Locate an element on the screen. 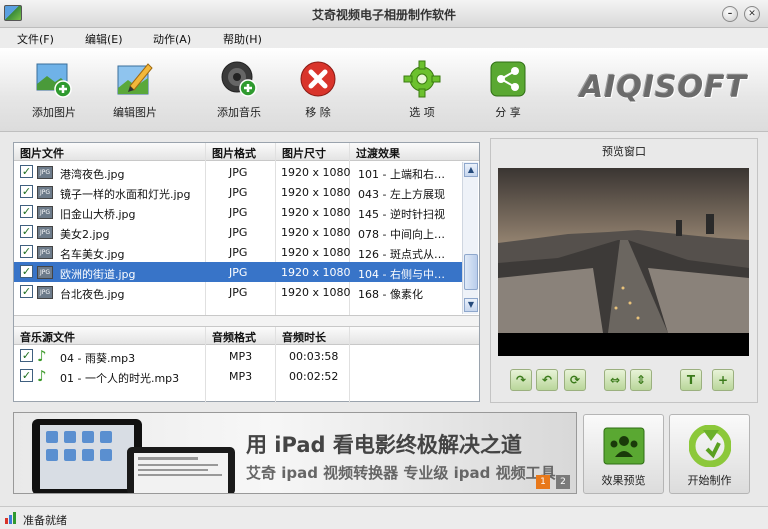 The image size is (768, 529). window-title: 艾奇视频电子相册制作软件 is located at coordinates (383, 15).